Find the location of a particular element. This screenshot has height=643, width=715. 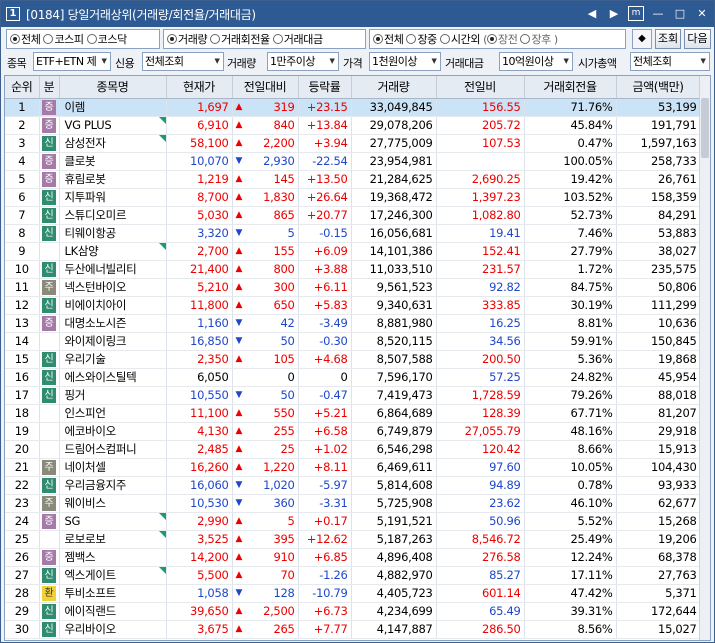

col-change: 전일대비 is located at coordinates (265, 87).